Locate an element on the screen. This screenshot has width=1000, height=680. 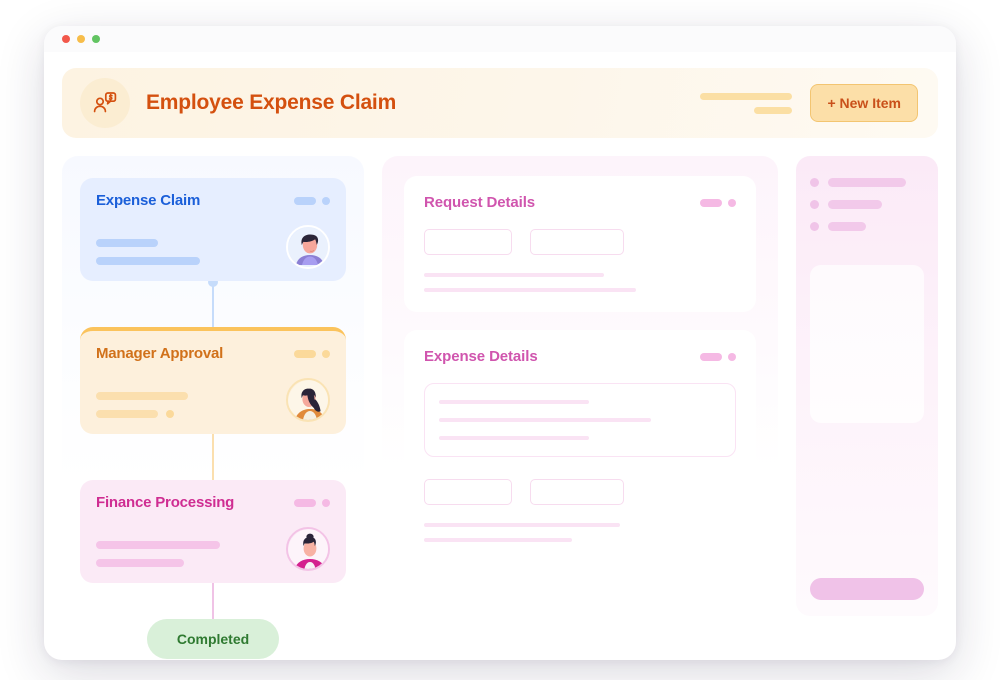
step-header: Finance Processing is located at coordinates (213, 502).